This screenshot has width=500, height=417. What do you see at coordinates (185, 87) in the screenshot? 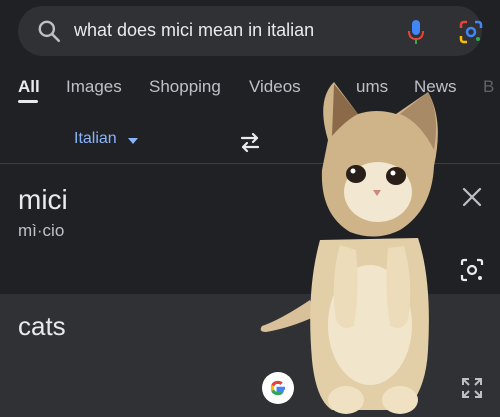
I see `tab-shopping: Shopping` at bounding box center [185, 87].